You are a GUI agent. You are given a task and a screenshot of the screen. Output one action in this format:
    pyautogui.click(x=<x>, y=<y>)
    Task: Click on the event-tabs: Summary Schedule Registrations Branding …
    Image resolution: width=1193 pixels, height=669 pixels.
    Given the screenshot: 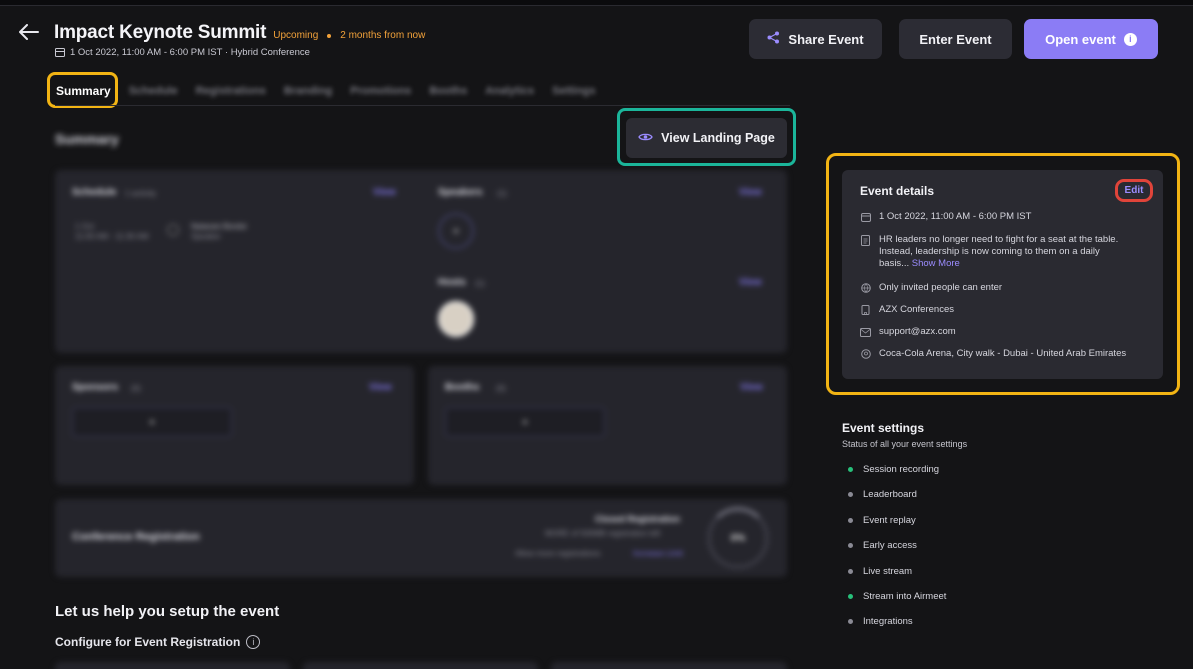 What is the action you would take?
    pyautogui.click(x=326, y=91)
    